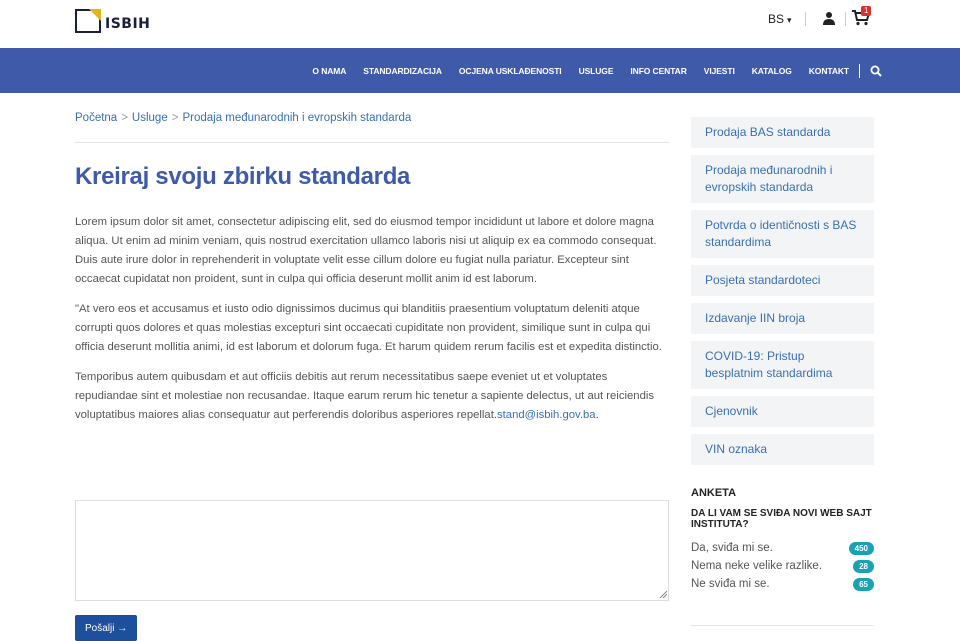 The height and width of the screenshot is (641, 960). I want to click on cart-count-badge: 1, so click(866, 11).